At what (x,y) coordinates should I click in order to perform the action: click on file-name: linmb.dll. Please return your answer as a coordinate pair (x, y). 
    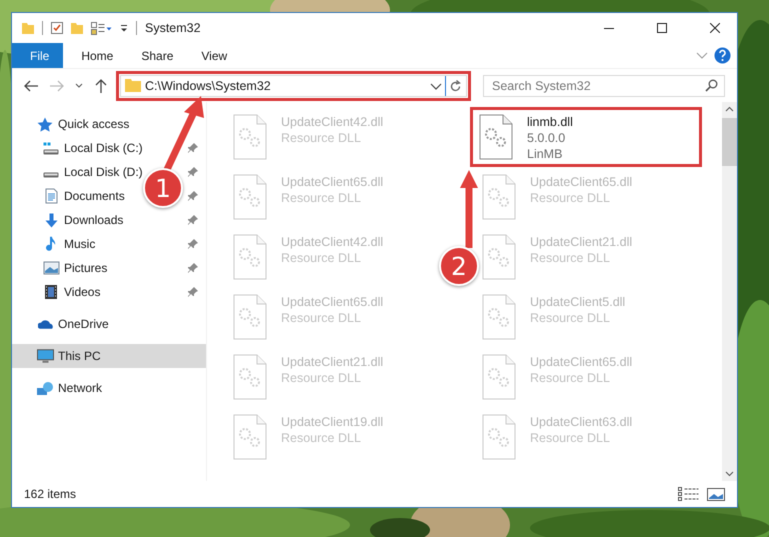
    Looking at the image, I should click on (550, 122).